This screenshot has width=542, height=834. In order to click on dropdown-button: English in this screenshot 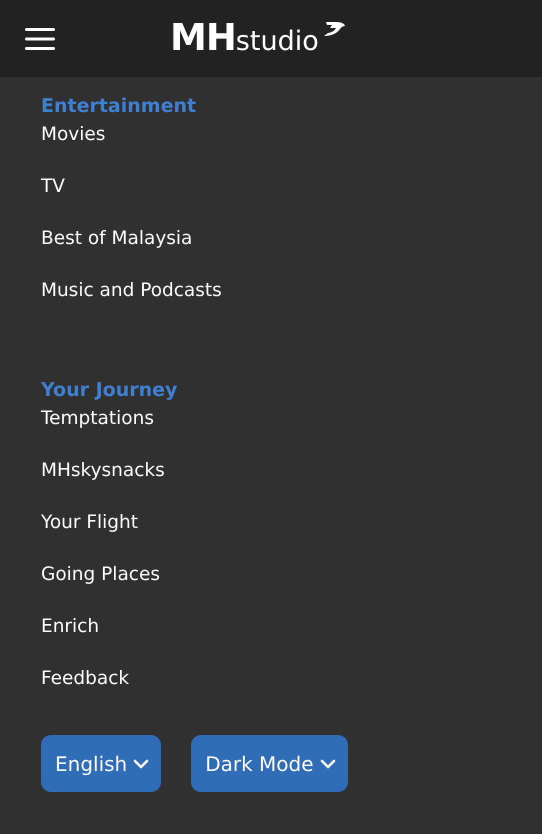, I will do `click(101, 763)`.